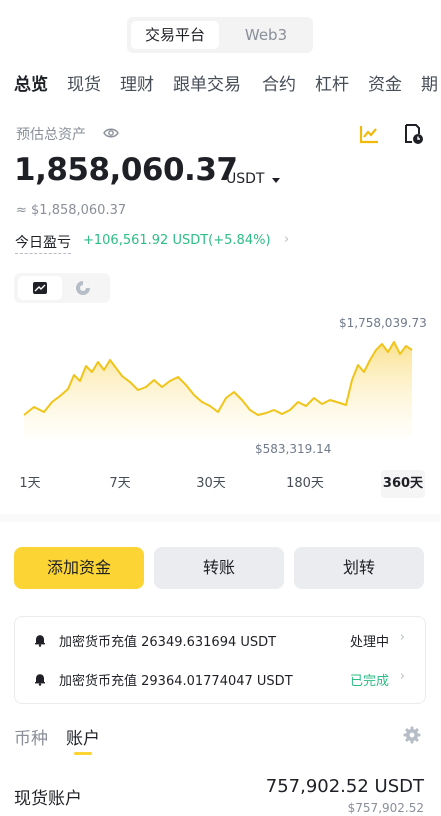 This screenshot has width=441, height=816. I want to click on internal-transfer-button: 划转, so click(359, 568).